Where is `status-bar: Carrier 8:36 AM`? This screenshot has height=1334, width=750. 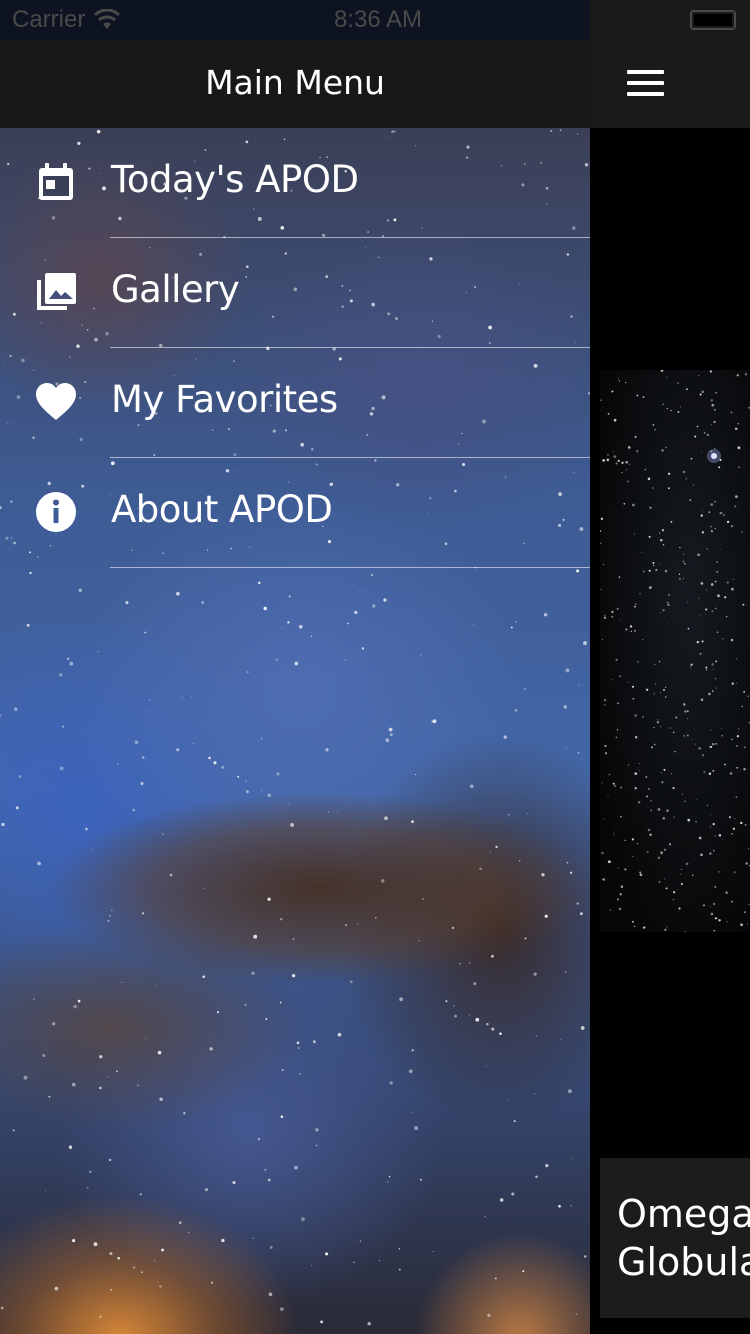
status-bar: Carrier 8:36 AM is located at coordinates (375, 20).